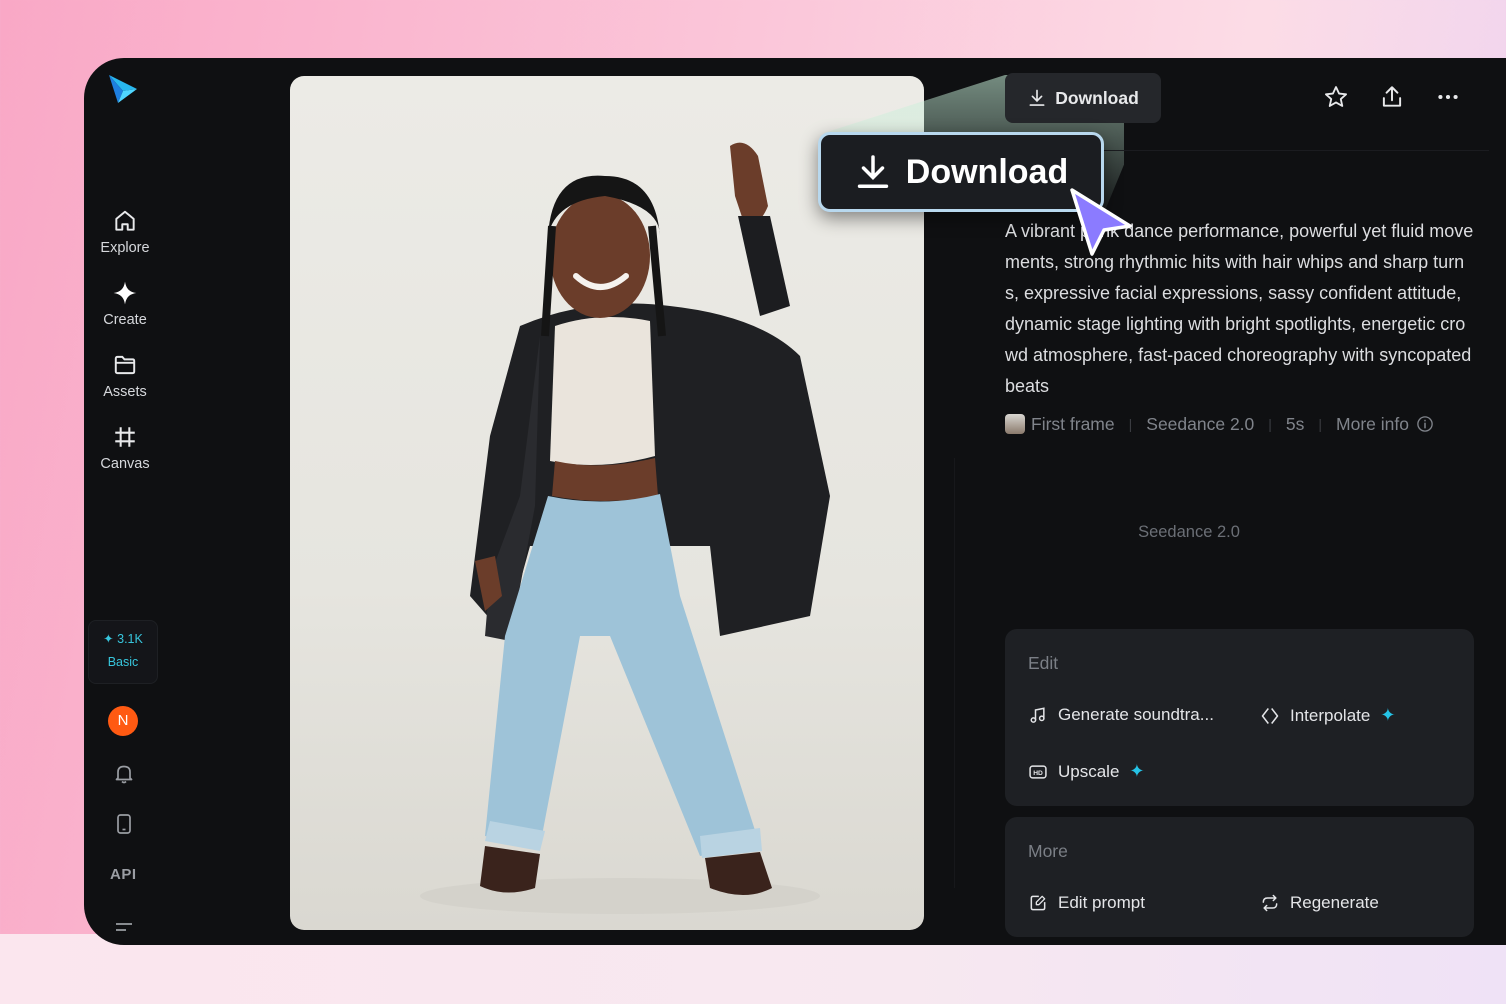 This screenshot has height=1004, width=1506. Describe the element at coordinates (1101, 222) in the screenshot. I see `cursor-pointer-icon` at that location.